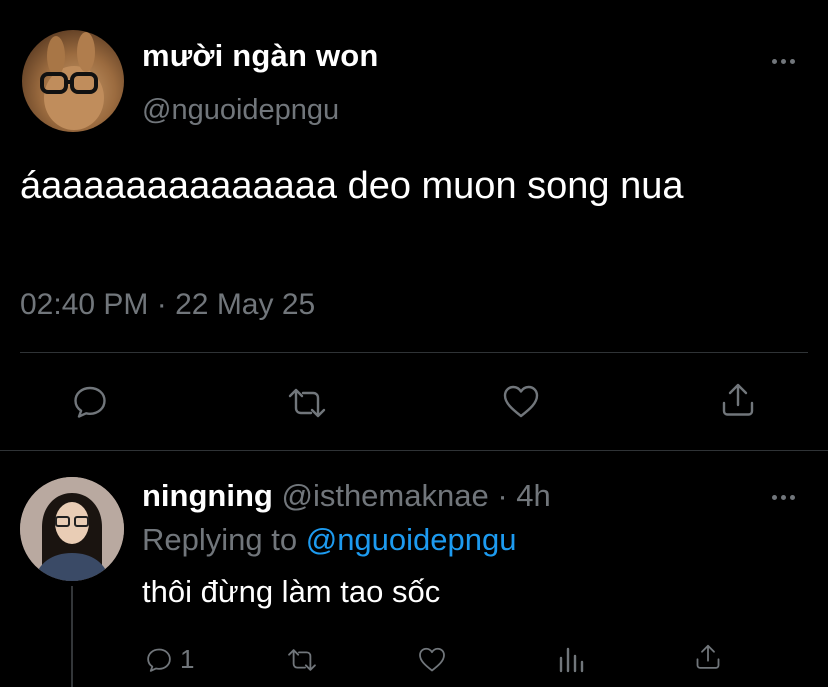  What do you see at coordinates (240, 110) in the screenshot?
I see `author-handle: @nguoidepngu` at bounding box center [240, 110].